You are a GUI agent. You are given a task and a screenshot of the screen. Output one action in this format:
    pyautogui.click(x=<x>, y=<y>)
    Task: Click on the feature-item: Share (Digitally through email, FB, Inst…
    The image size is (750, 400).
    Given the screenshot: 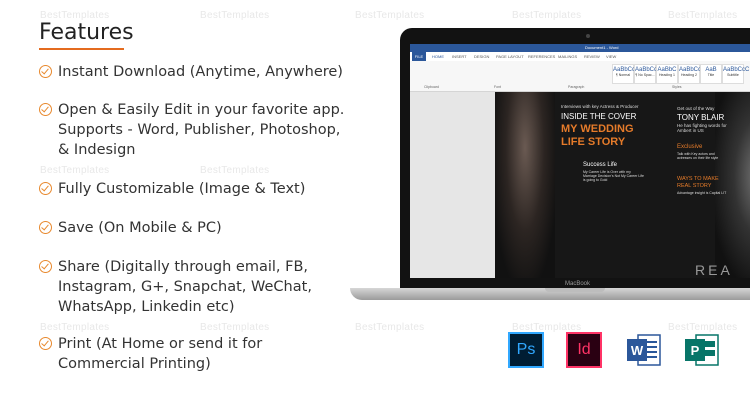 What is the action you would take?
    pyautogui.click(x=175, y=287)
    